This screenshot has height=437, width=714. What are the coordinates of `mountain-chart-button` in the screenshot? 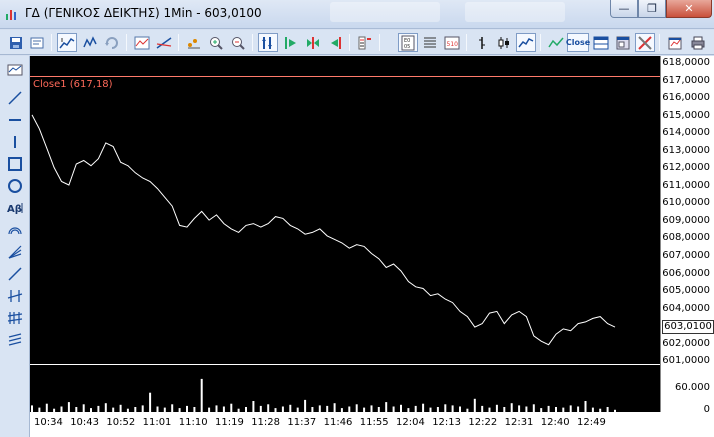 It's located at (556, 42).